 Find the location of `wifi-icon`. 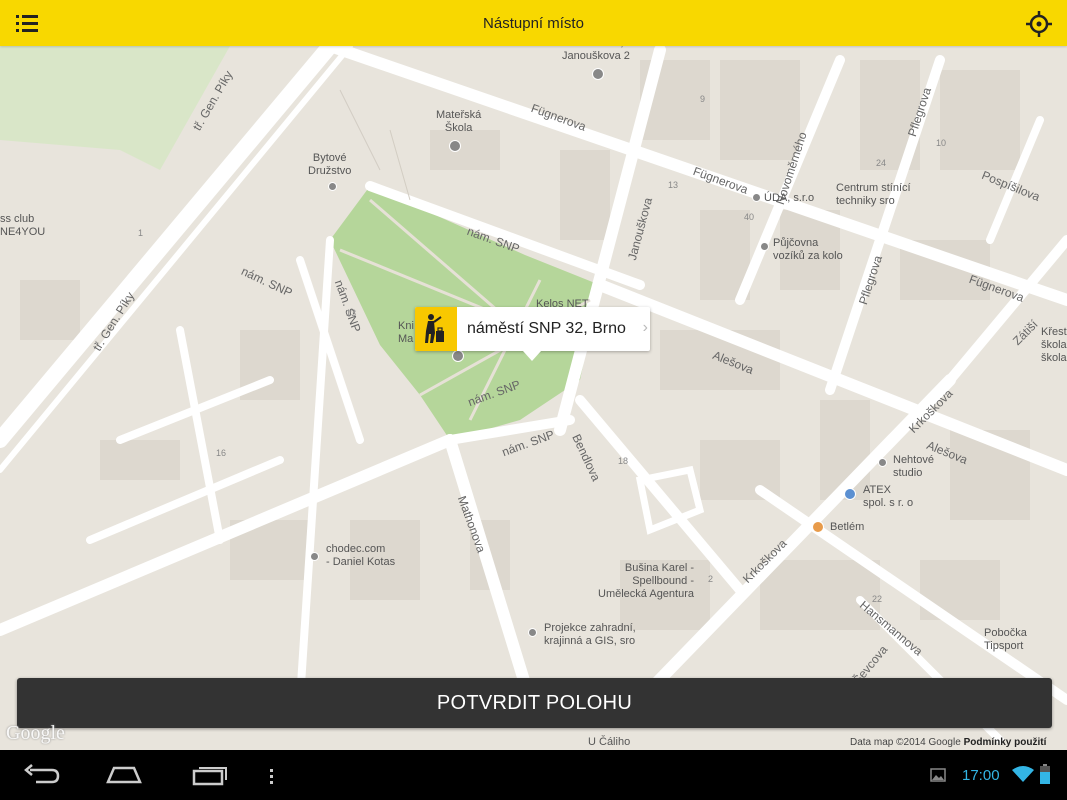

wifi-icon is located at coordinates (1023, 776).